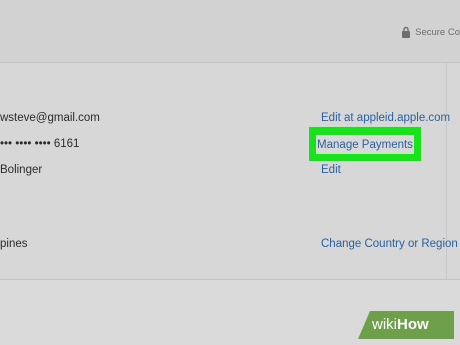 Image resolution: width=460 pixels, height=345 pixels. Describe the element at coordinates (14, 244) in the screenshot. I see `country-value: pines` at that location.